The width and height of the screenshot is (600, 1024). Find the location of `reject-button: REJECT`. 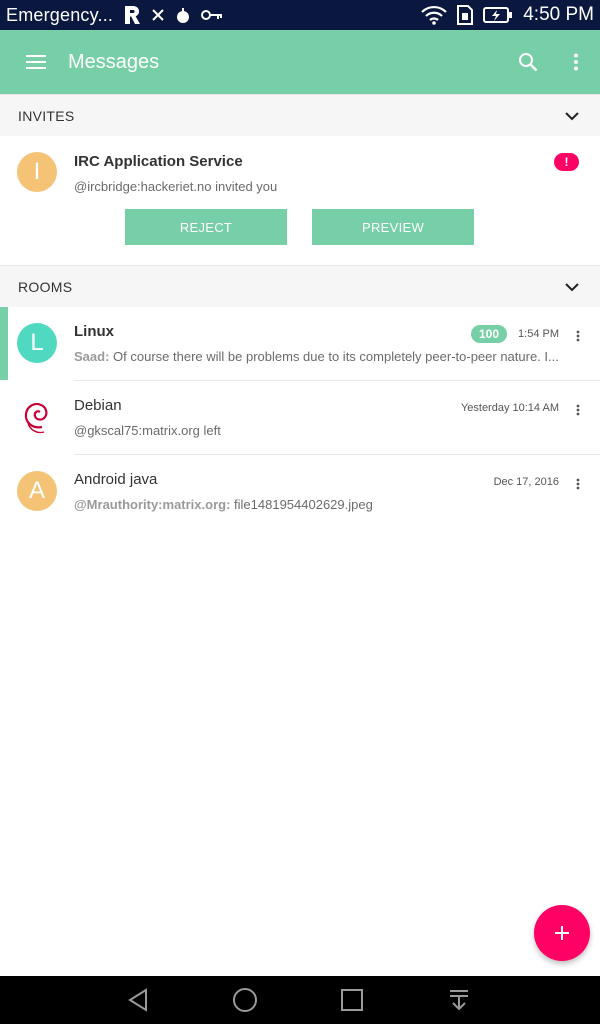

reject-button: REJECT is located at coordinates (206, 227).